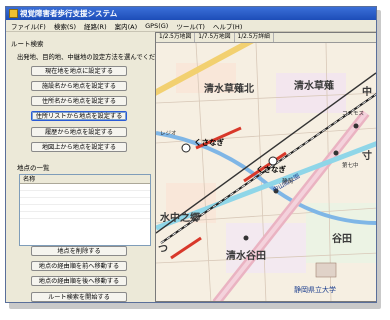  Describe the element at coordinates (79, 266) in the screenshot. I see `move-point-up-button: 地点の経由順を前へ移動する` at that location.